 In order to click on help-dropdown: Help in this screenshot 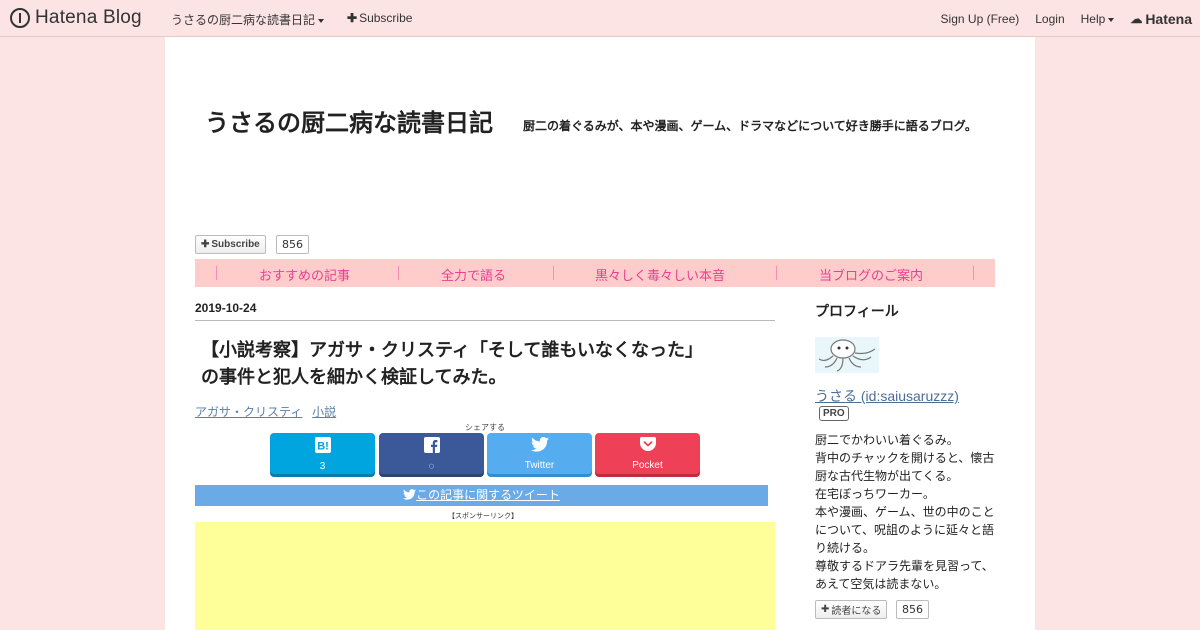, I will do `click(1098, 19)`.